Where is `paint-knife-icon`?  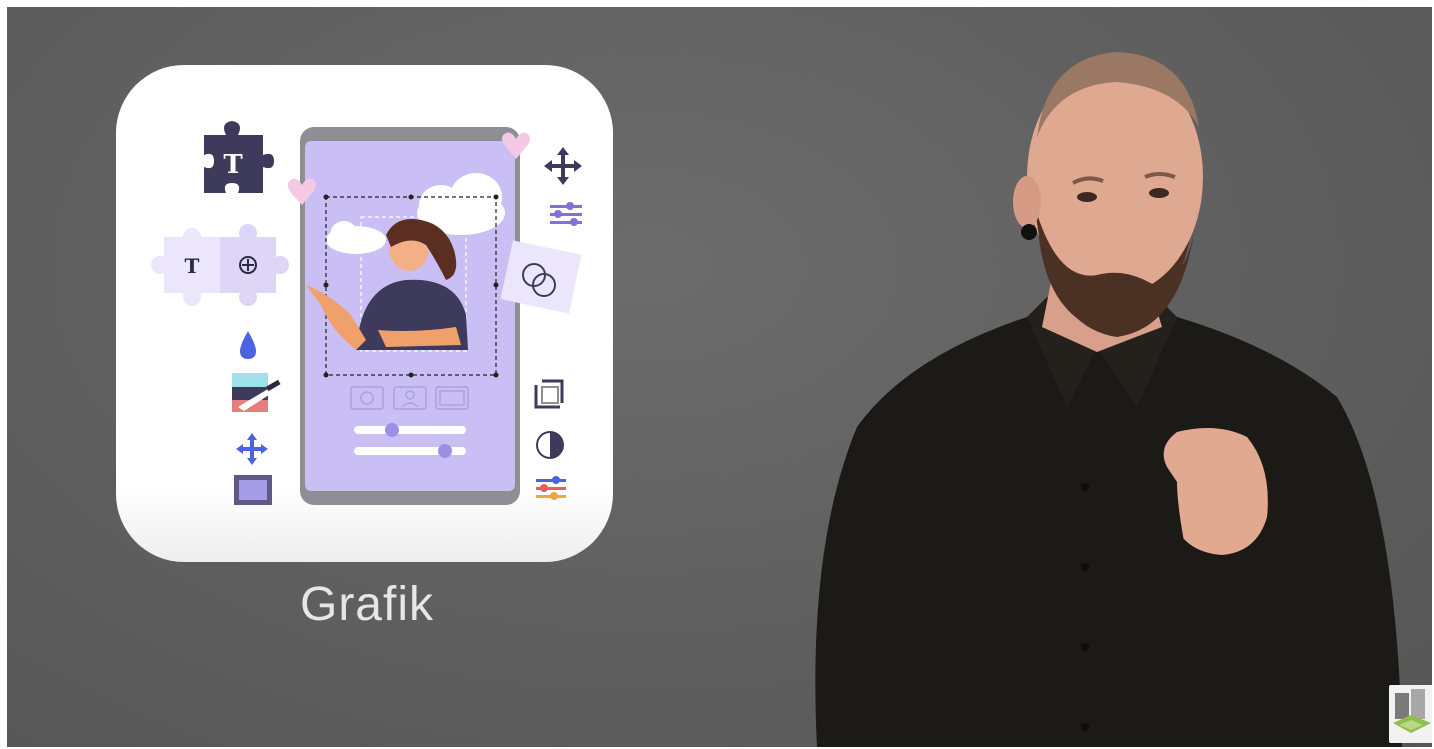 paint-knife-icon is located at coordinates (256, 392).